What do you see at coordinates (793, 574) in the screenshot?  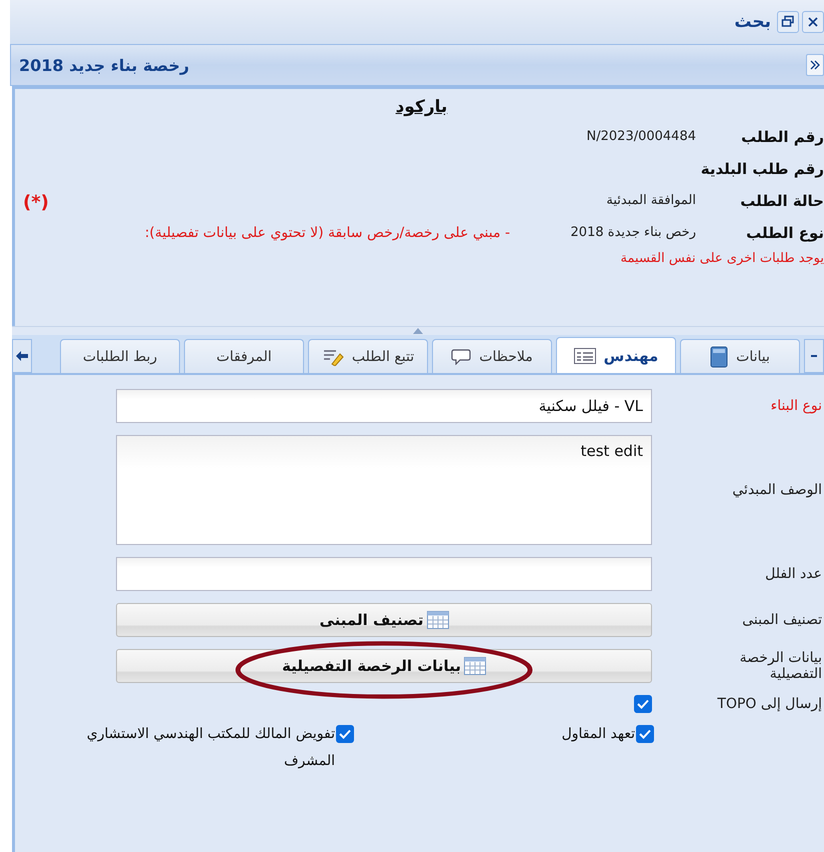 I see `field-label: عدد الفلل` at bounding box center [793, 574].